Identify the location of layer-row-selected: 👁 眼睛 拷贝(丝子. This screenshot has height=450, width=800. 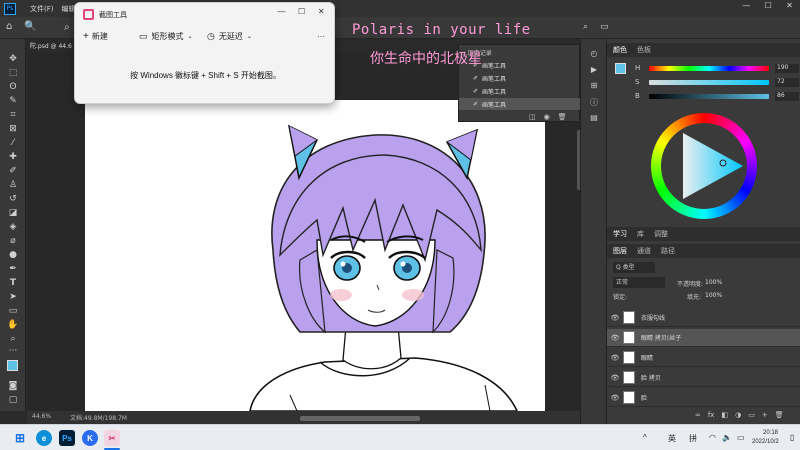
(703, 338).